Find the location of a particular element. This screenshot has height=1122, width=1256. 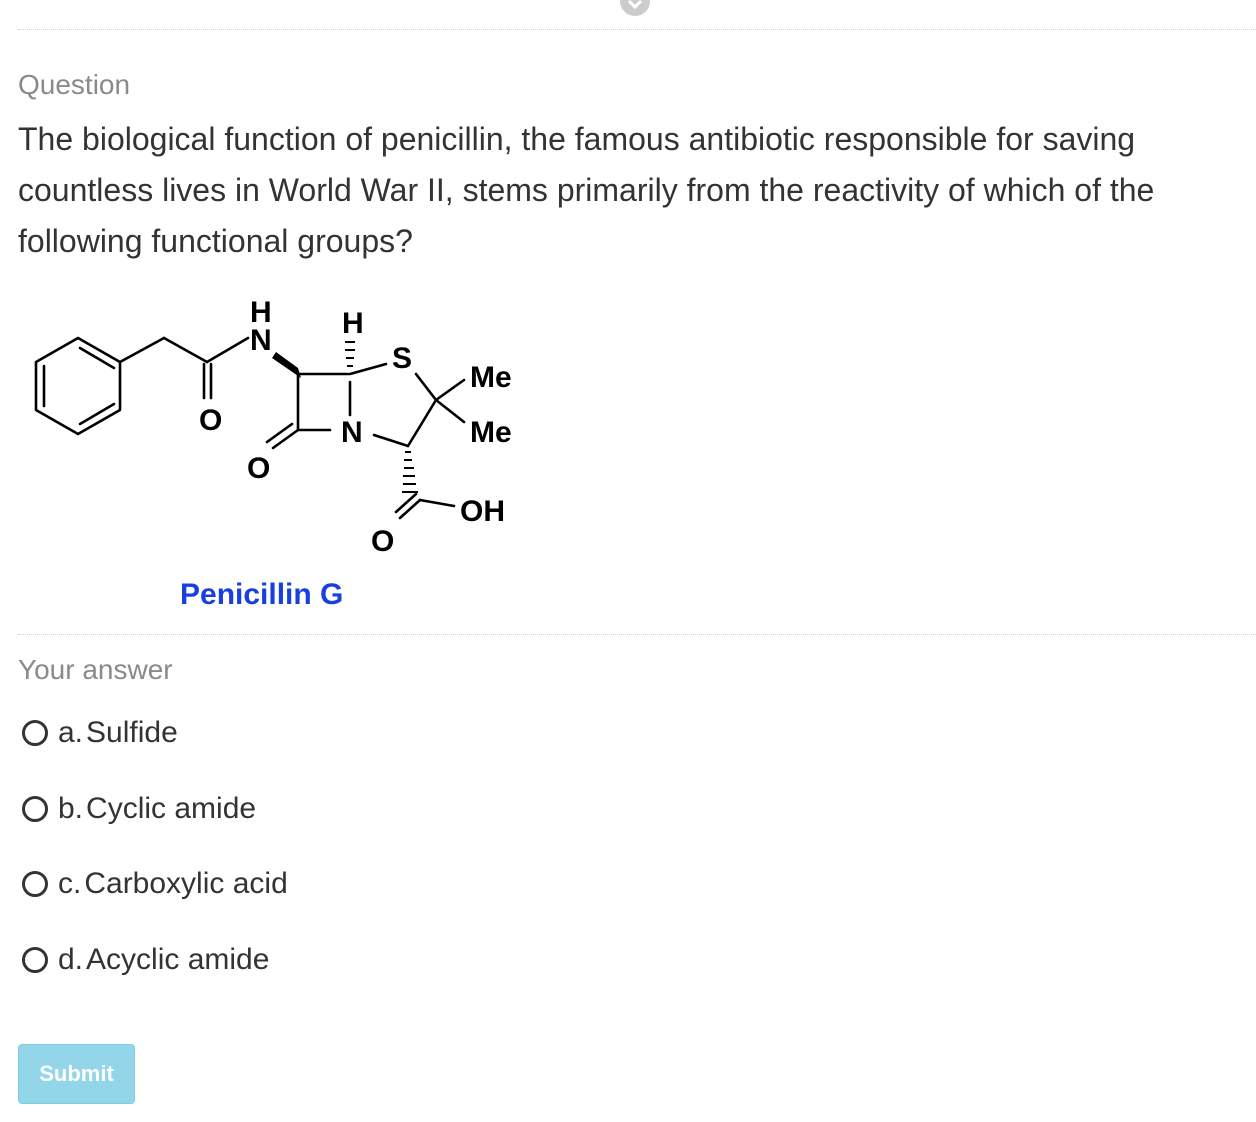

atom-label-methyl-1: Me is located at coordinates (491, 377).